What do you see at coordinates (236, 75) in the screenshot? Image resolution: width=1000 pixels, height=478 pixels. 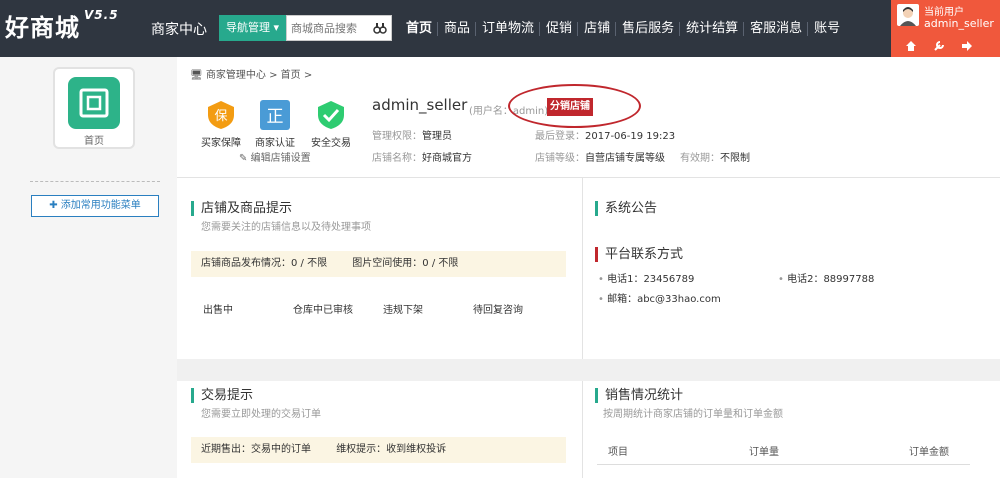 I see `breadcrumb-root: 商家管理中心` at bounding box center [236, 75].